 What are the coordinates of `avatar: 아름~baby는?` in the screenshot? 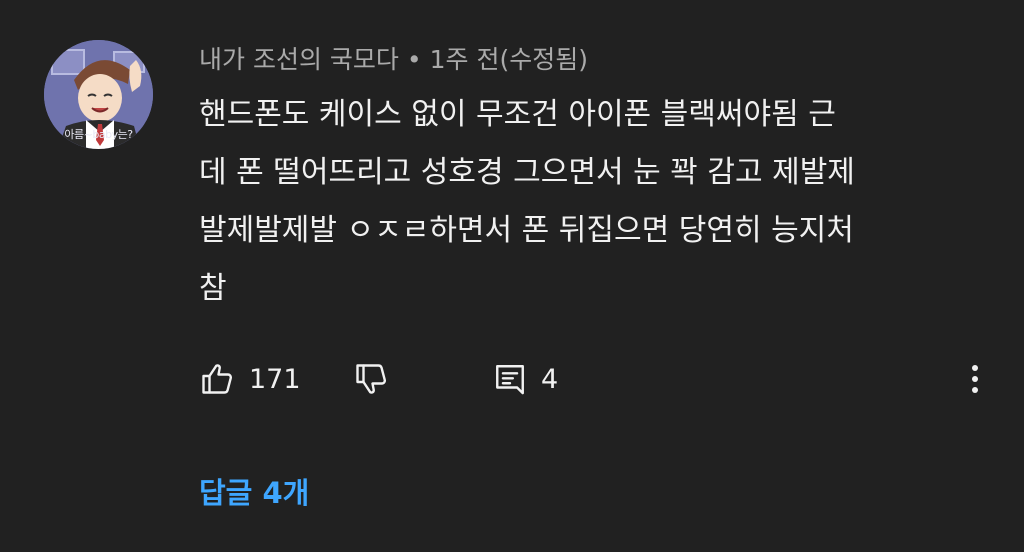 It's located at (98, 94).